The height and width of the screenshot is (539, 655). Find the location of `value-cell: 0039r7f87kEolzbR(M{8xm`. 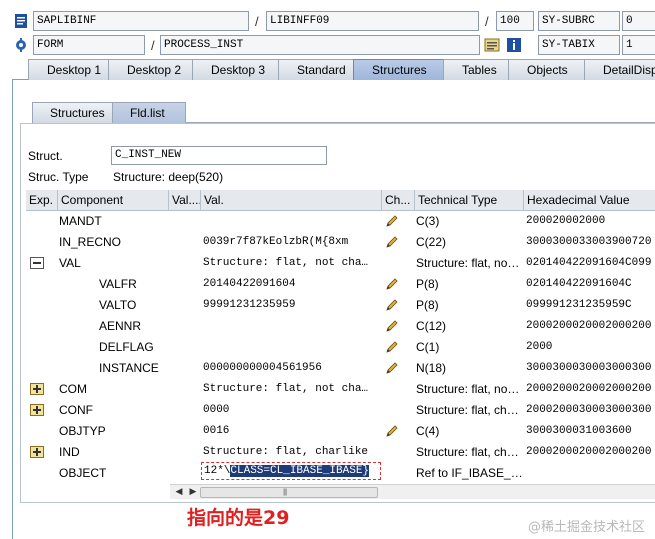

value-cell: 0039r7f87kEolzbR(M{8xm is located at coordinates (292, 242).